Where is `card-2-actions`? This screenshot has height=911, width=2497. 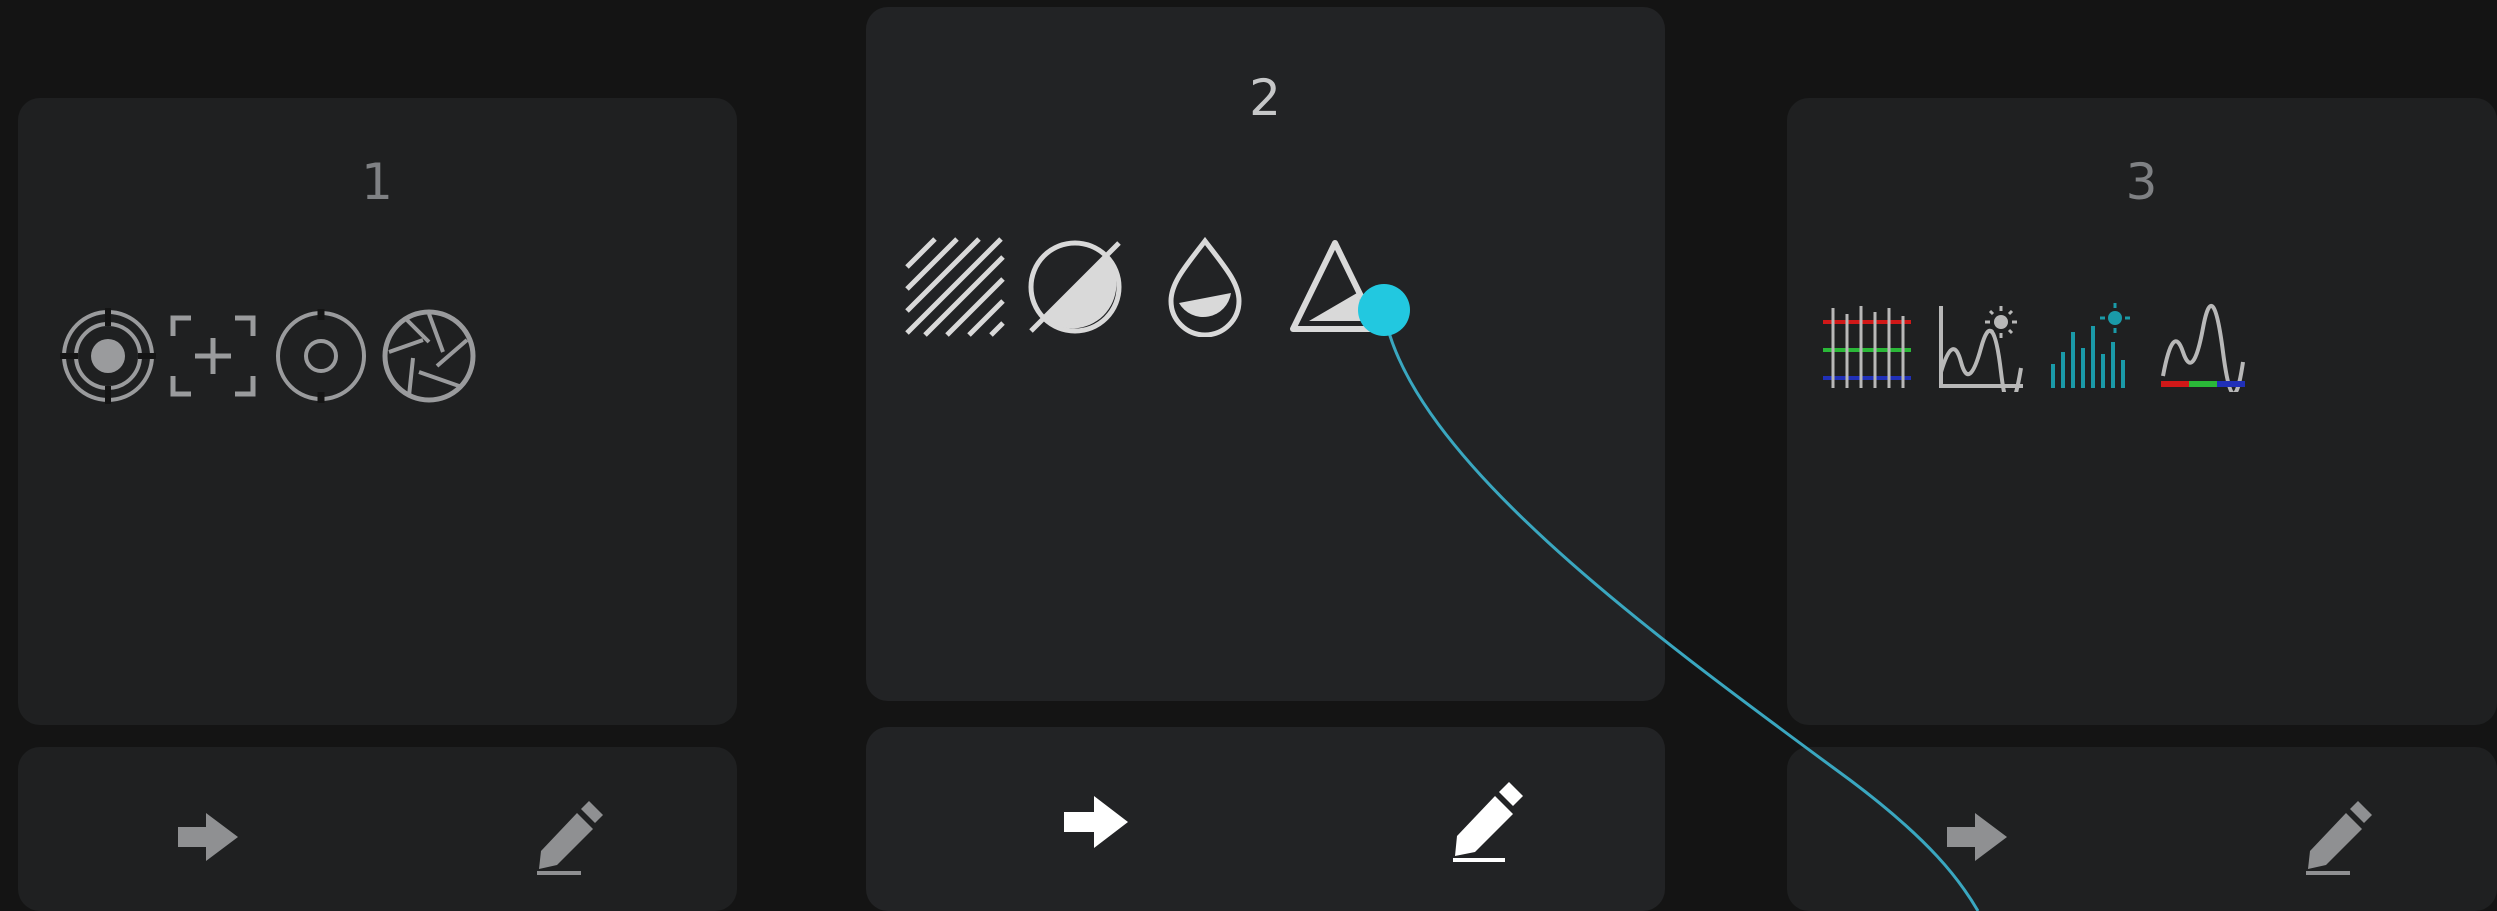 card-2-actions is located at coordinates (1265, 819).